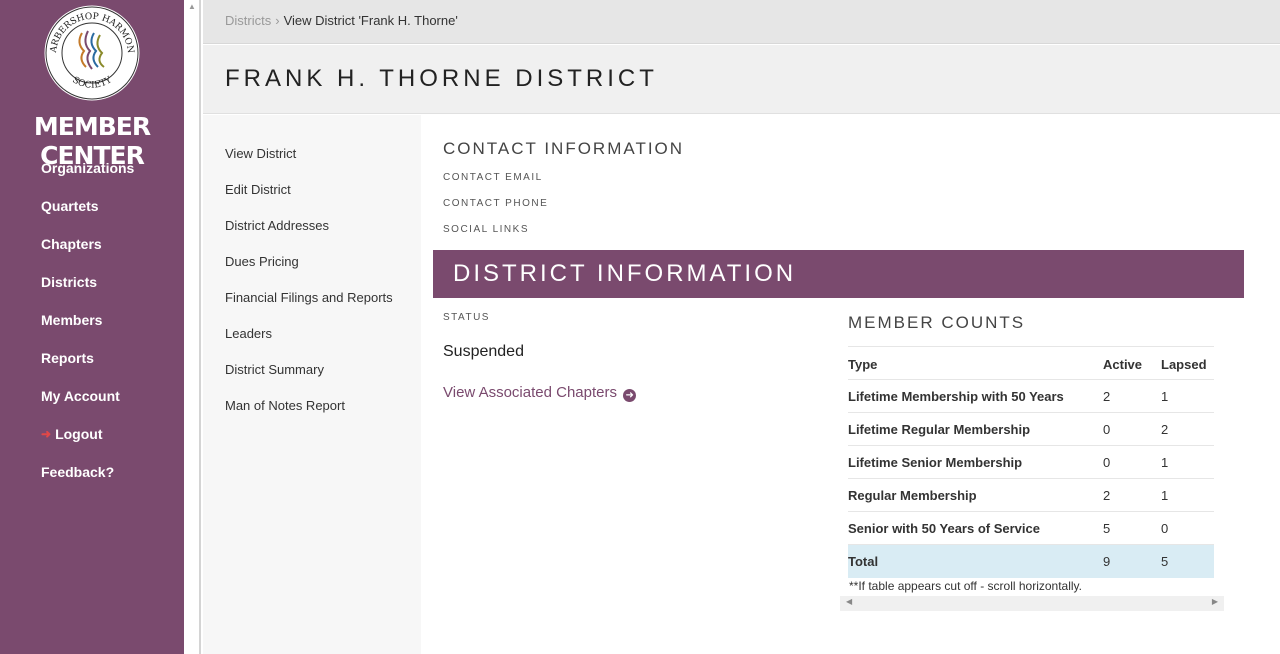 The image size is (1280, 654). Describe the element at coordinates (1032, 603) in the screenshot. I see `table-horizontal-scrollbar: ◀ ▶` at that location.